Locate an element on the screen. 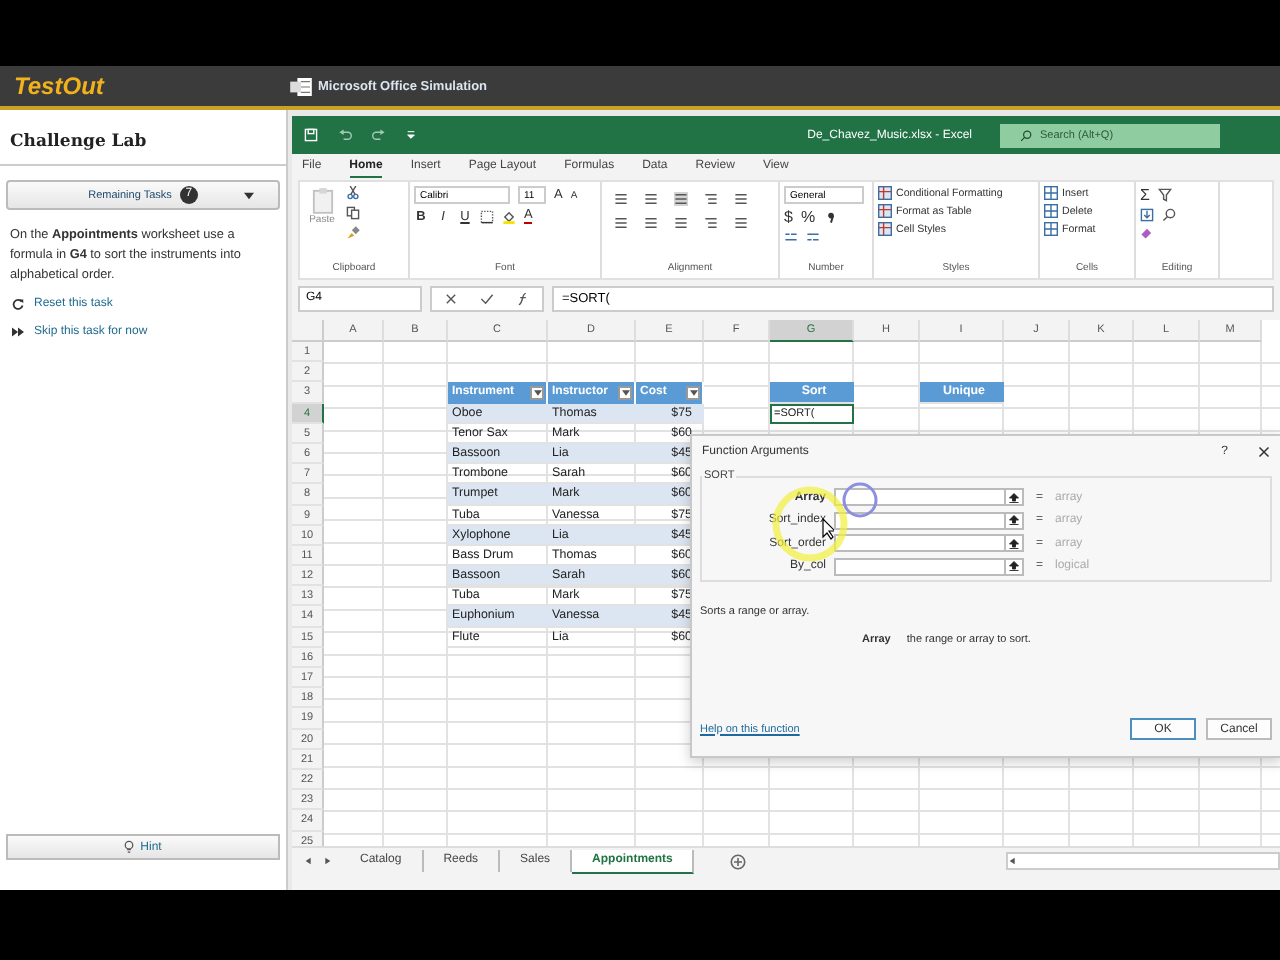 This screenshot has height=960, width=1280. comma-style-icon is located at coordinates (830, 217).